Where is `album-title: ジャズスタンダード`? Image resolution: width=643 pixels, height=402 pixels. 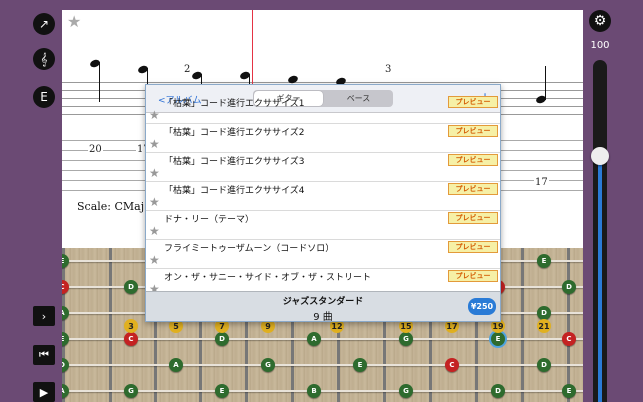 album-title: ジャズスタンダード is located at coordinates (323, 302).